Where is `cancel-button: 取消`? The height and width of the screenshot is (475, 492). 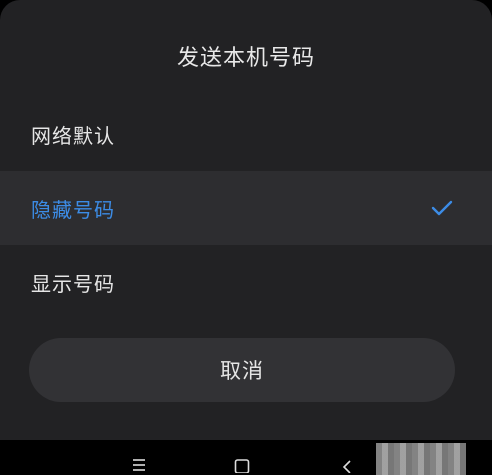
cancel-button: 取消 is located at coordinates (242, 370).